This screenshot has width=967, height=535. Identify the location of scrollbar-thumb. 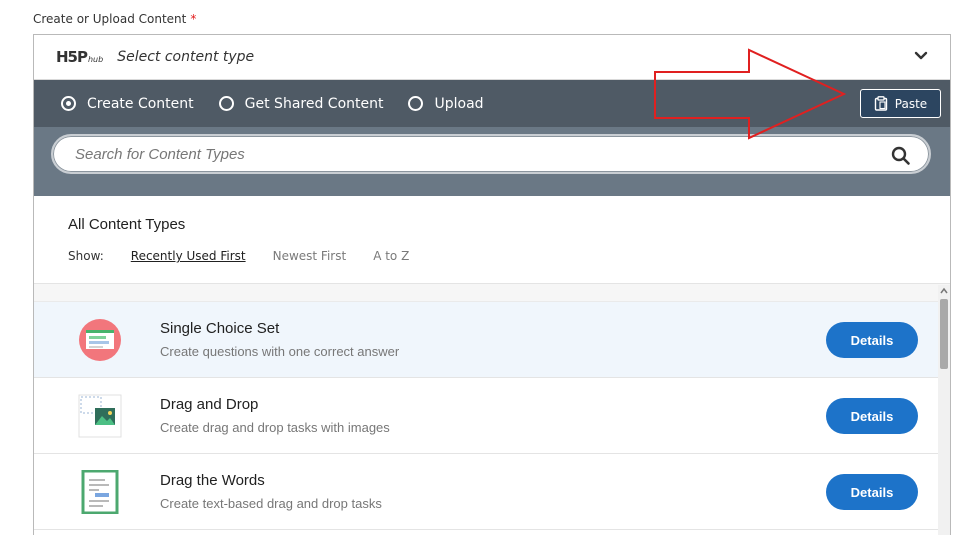
(944, 334).